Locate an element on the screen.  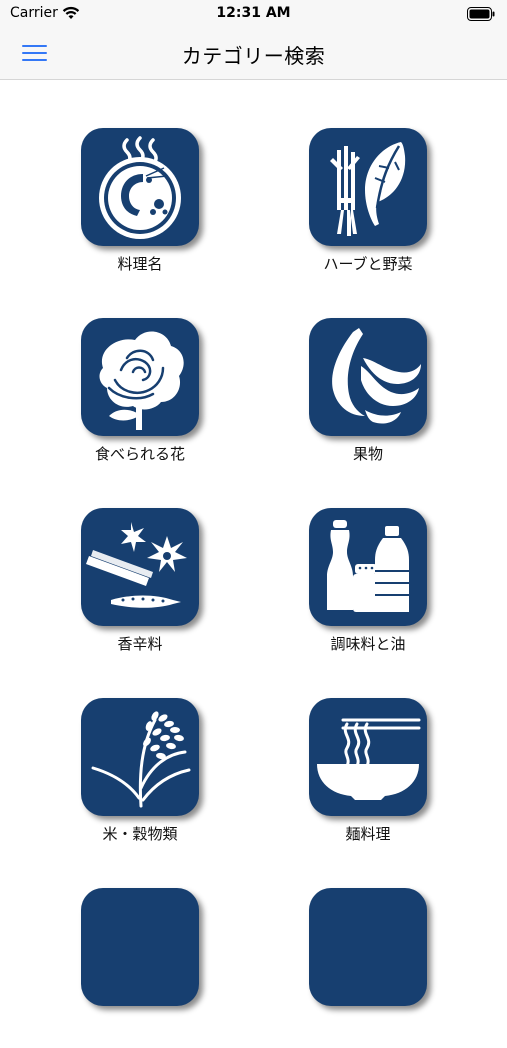
category-noodle-dishes: 麺料理 is located at coordinates (368, 778).